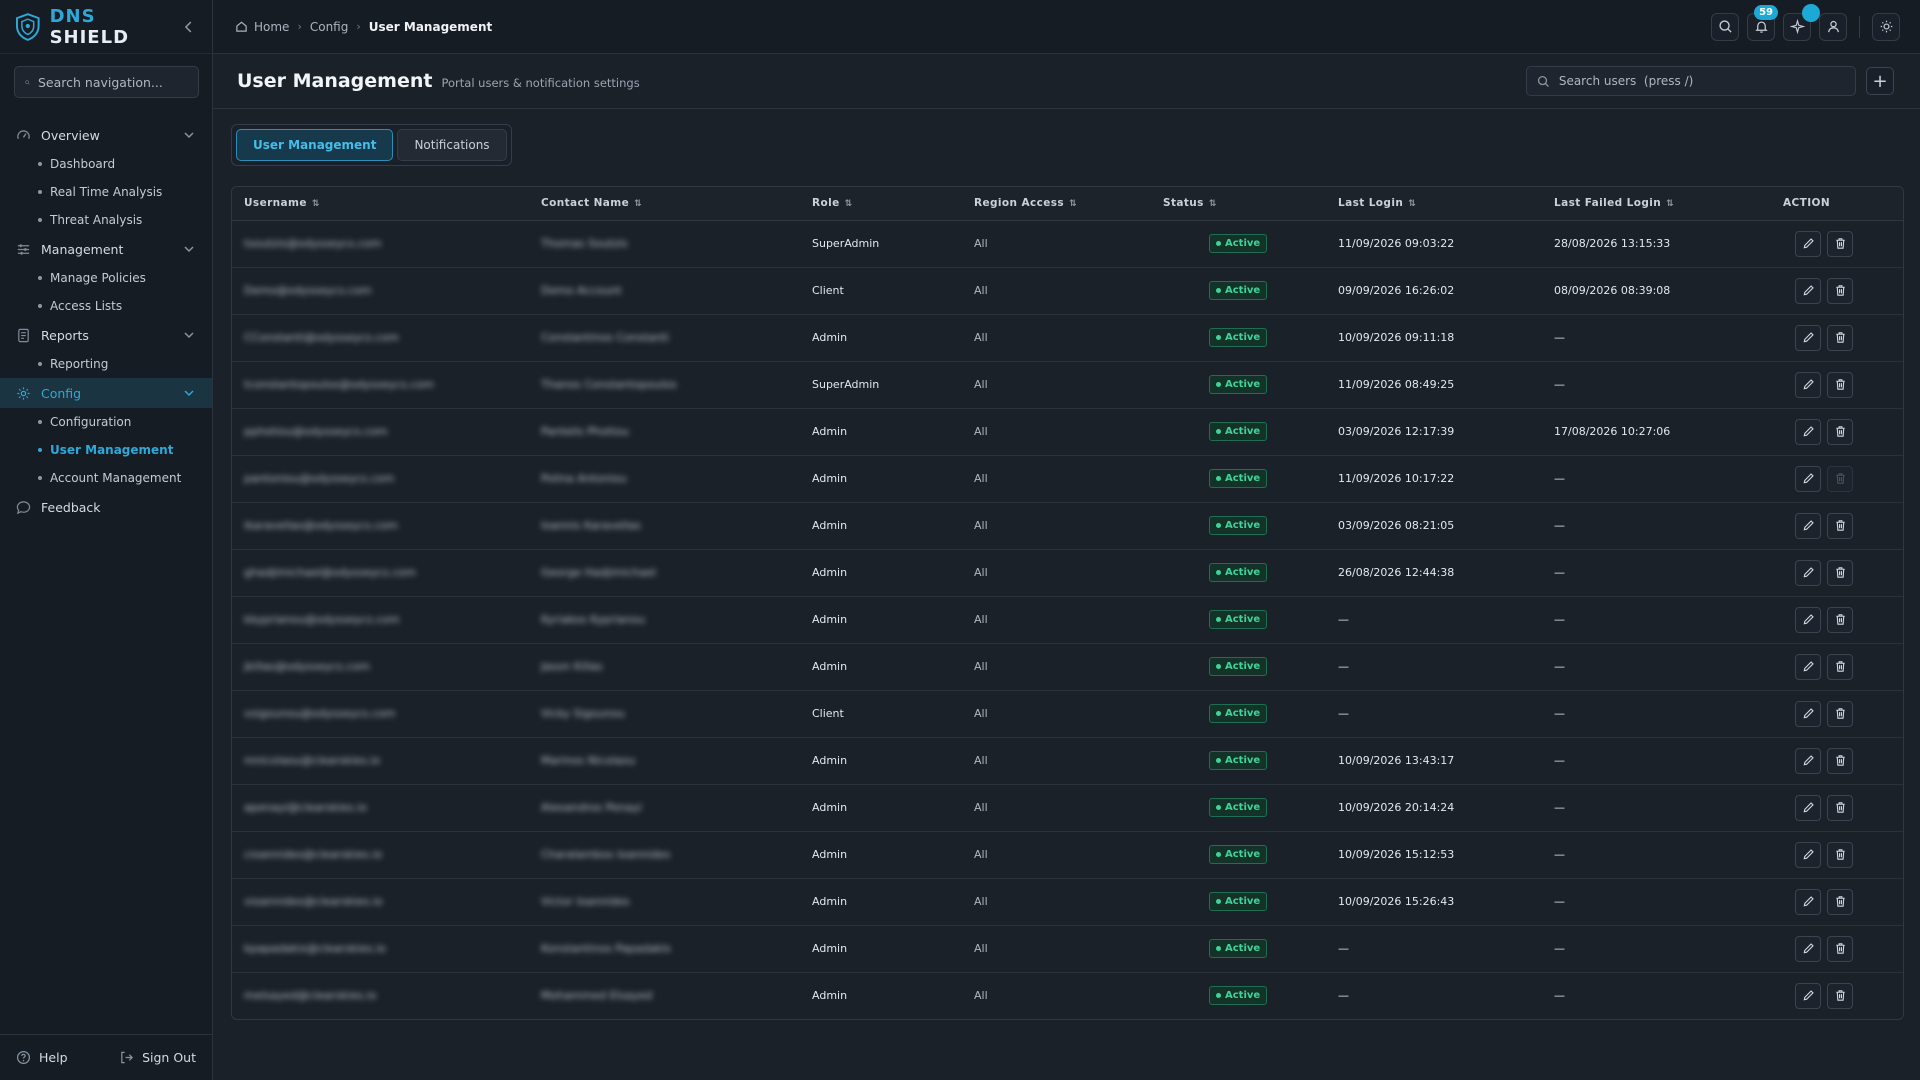 This screenshot has width=1920, height=1080. I want to click on user-search-input, so click(1701, 81).